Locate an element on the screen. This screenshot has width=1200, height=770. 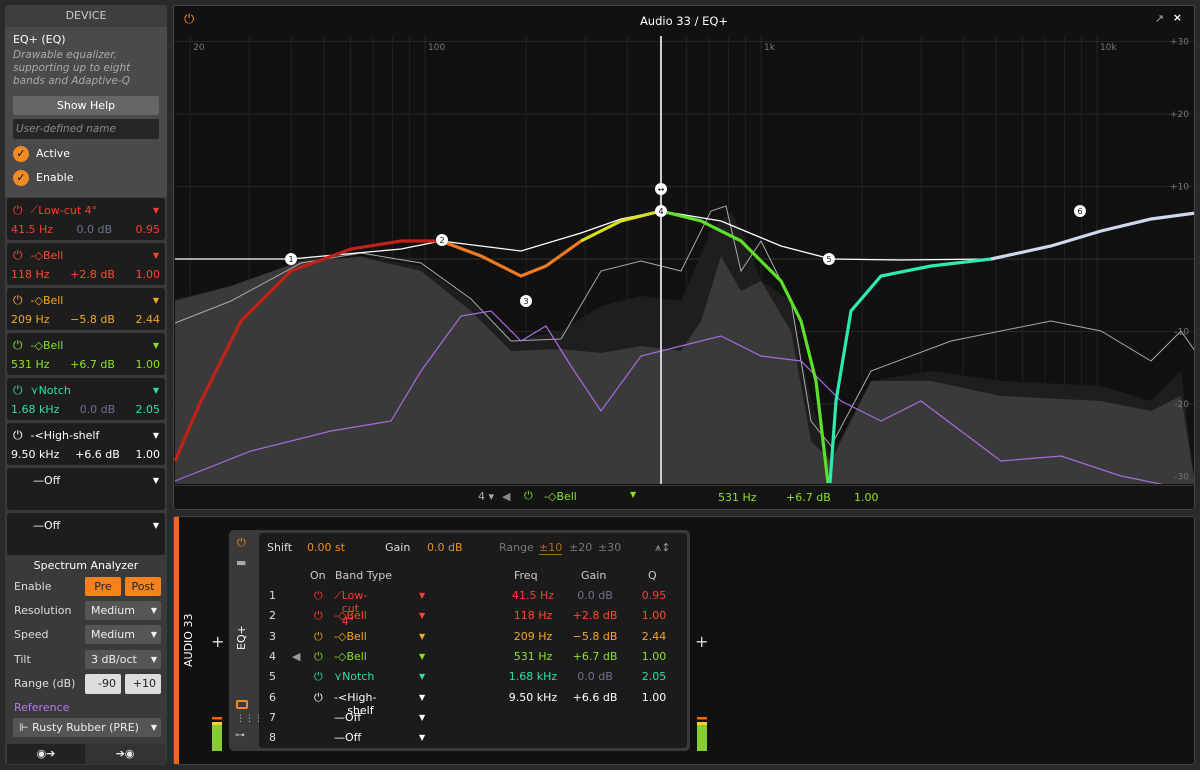
band-freq: 1.68 kHz is located at coordinates (35, 409).